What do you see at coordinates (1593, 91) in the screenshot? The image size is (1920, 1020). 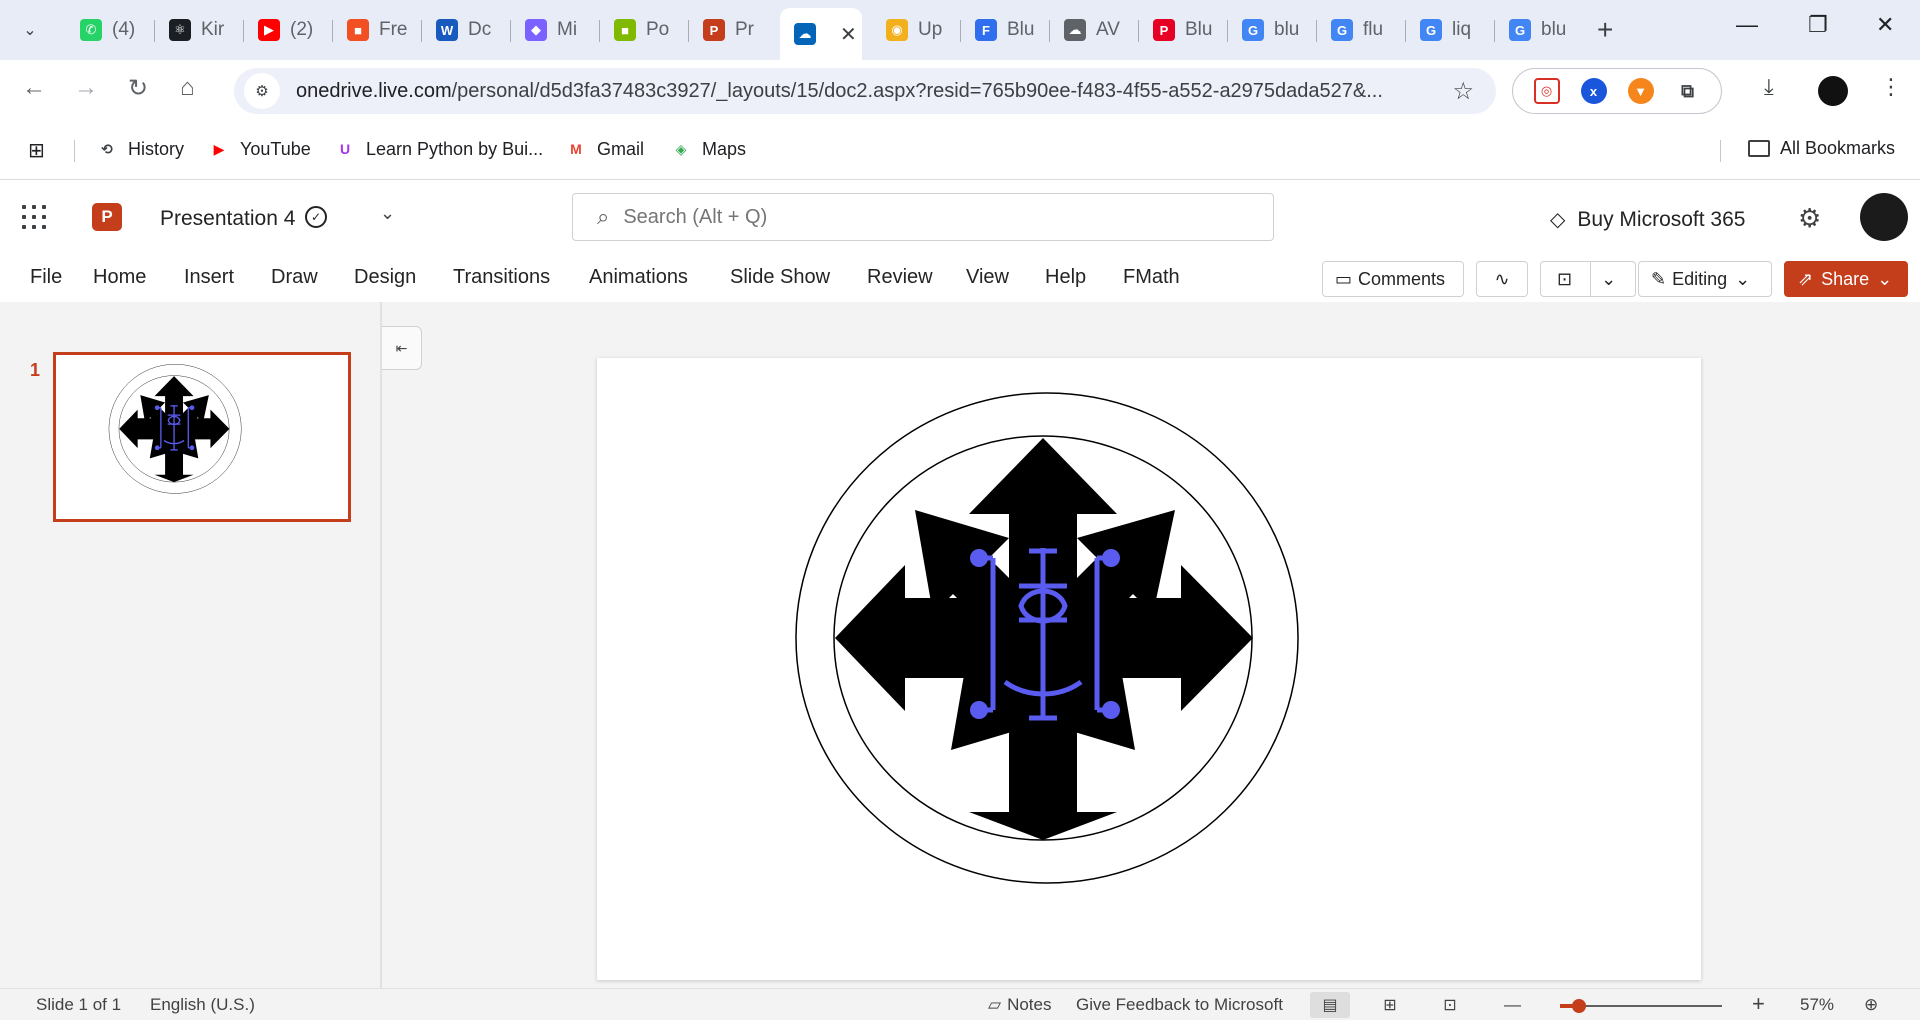 I see `extension-x-icon: x` at bounding box center [1593, 91].